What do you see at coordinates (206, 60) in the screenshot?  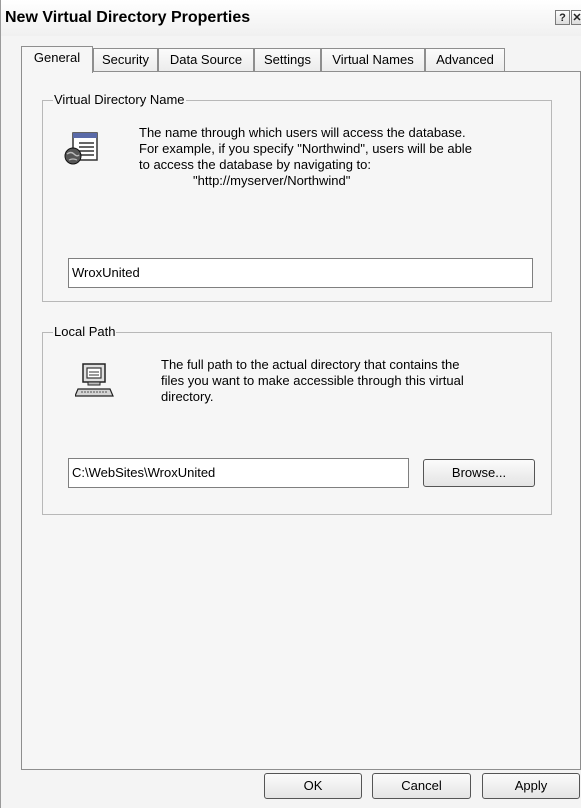 I see `tab-data-source: Data Source` at bounding box center [206, 60].